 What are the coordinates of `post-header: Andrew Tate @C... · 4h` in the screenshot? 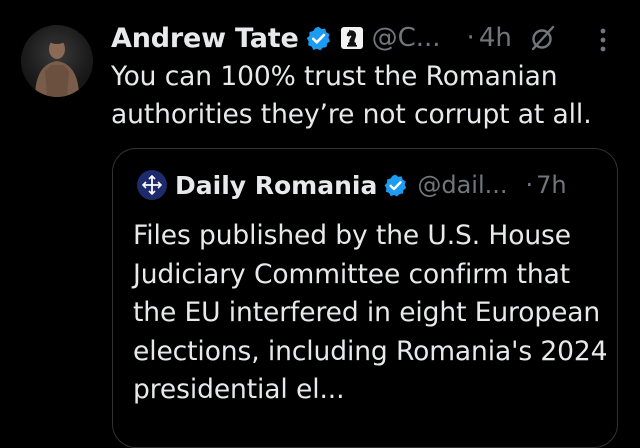 It's located at (333, 38).